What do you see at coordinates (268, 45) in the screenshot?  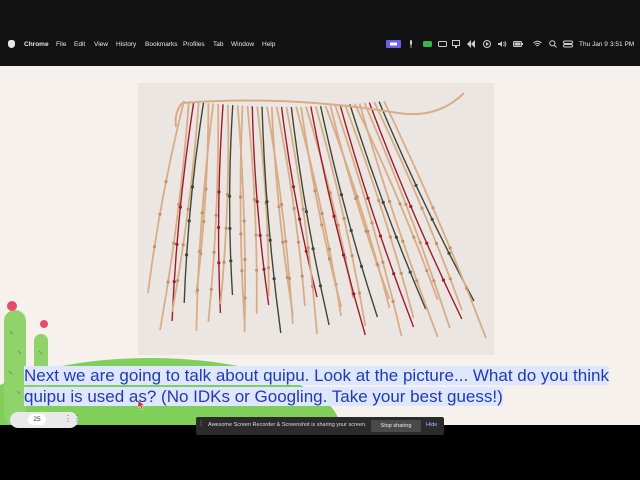 I see `menu-help: Help` at bounding box center [268, 45].